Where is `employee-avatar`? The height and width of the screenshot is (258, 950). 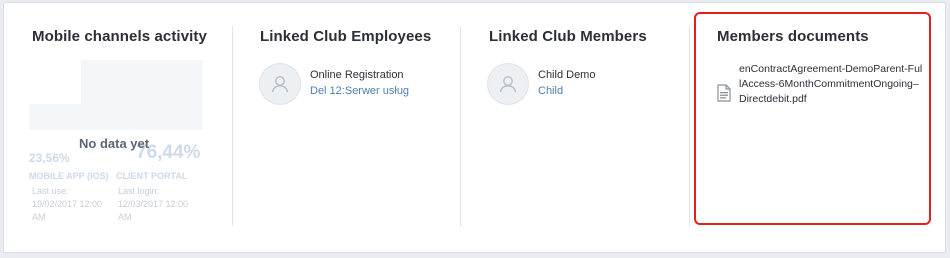
employee-avatar is located at coordinates (280, 84).